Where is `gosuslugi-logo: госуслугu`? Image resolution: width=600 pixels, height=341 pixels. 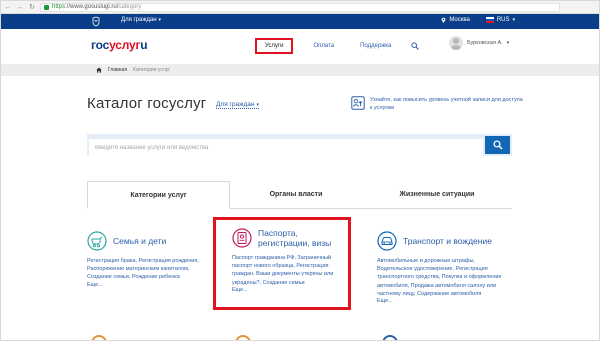 gosuslugi-logo: госуслугu is located at coordinates (119, 45).